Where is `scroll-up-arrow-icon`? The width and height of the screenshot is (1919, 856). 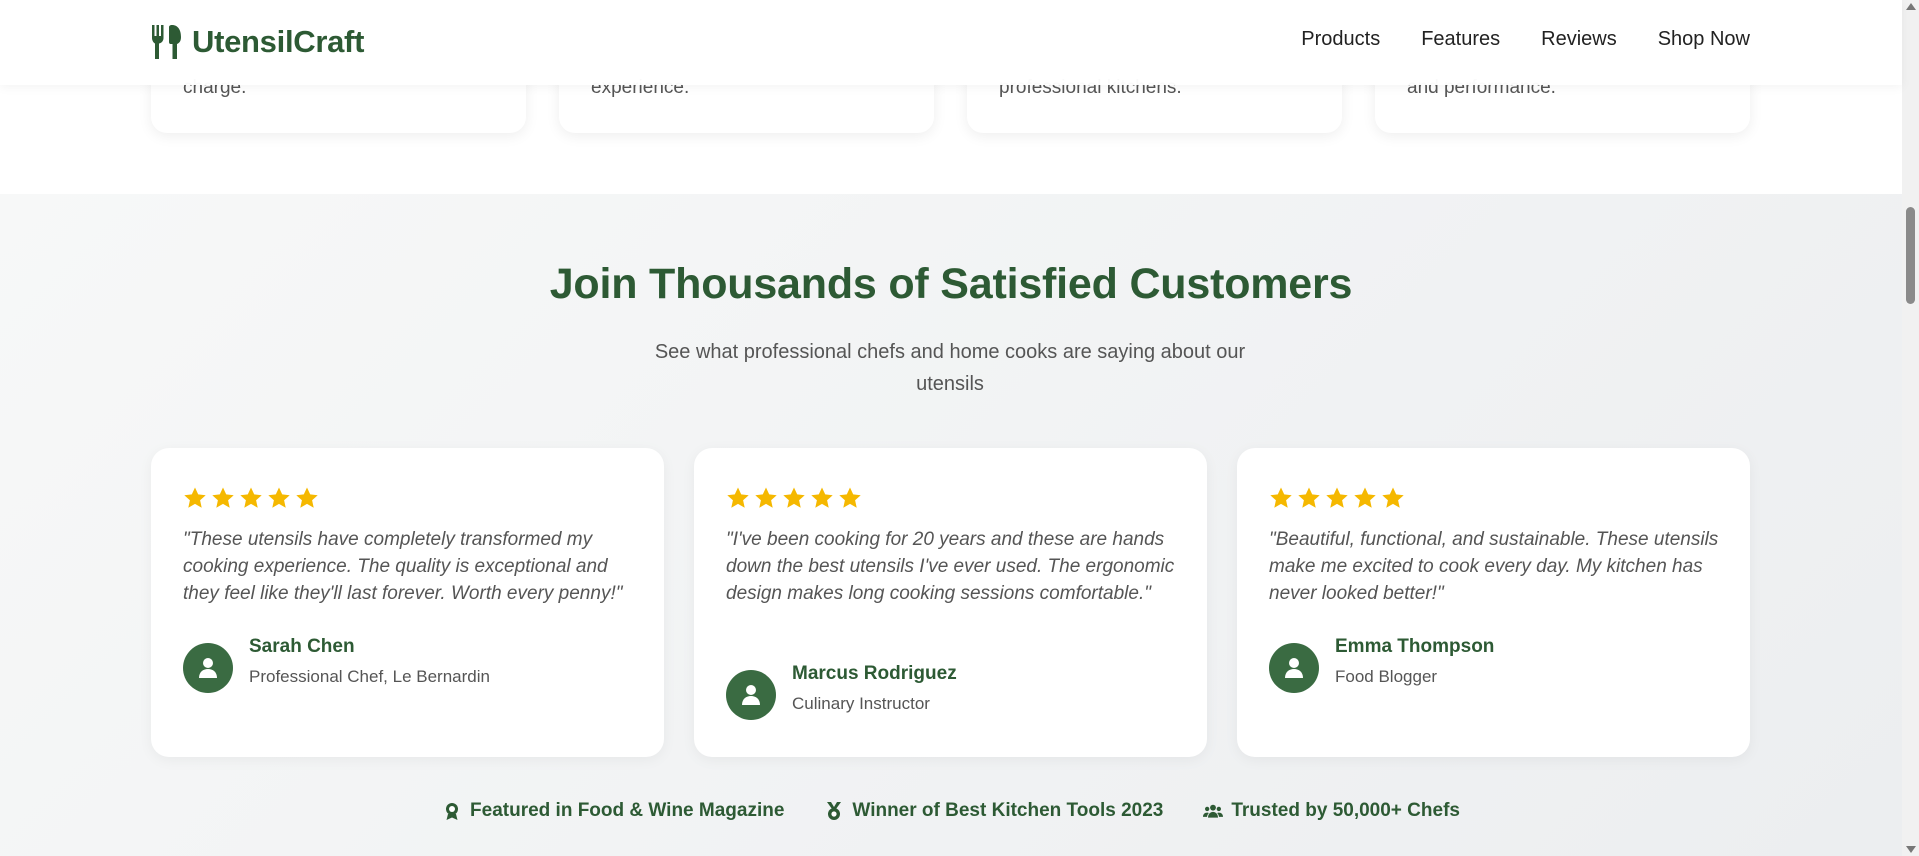 scroll-up-arrow-icon is located at coordinates (1911, 6).